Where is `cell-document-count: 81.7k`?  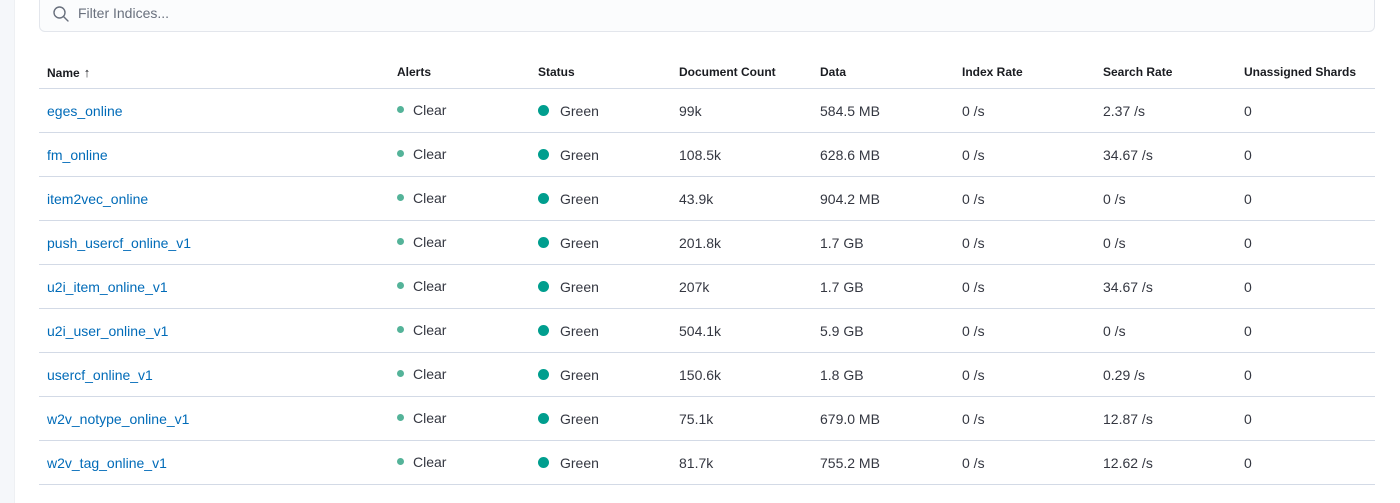
cell-document-count: 81.7k is located at coordinates (741, 462).